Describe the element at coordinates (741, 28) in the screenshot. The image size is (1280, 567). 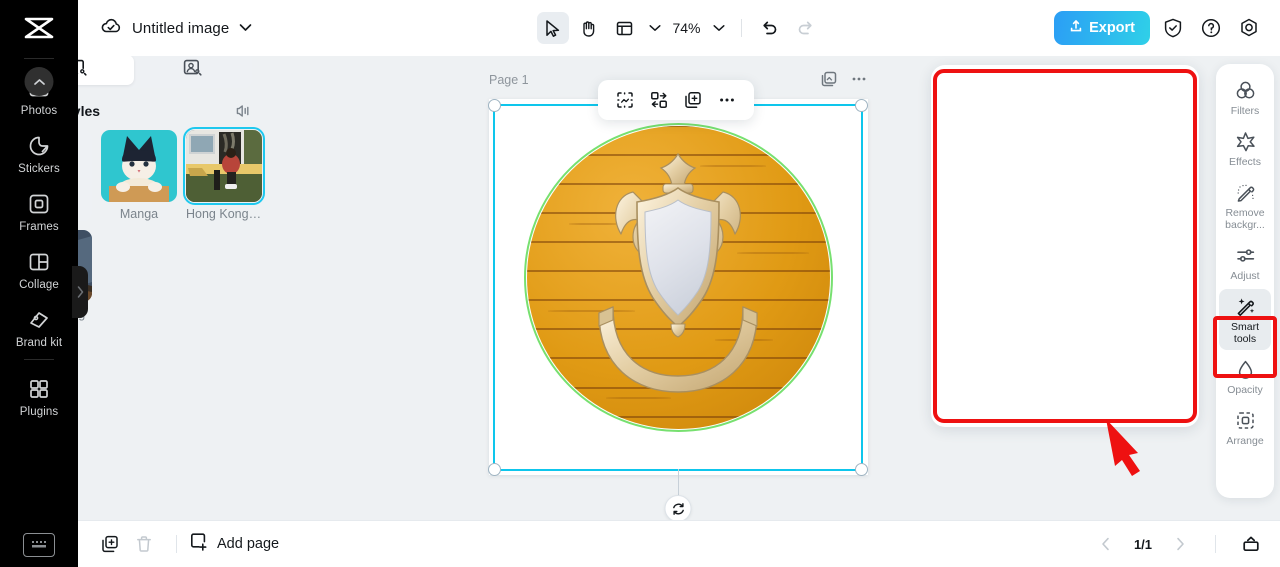
I see `toolbar-divider` at that location.